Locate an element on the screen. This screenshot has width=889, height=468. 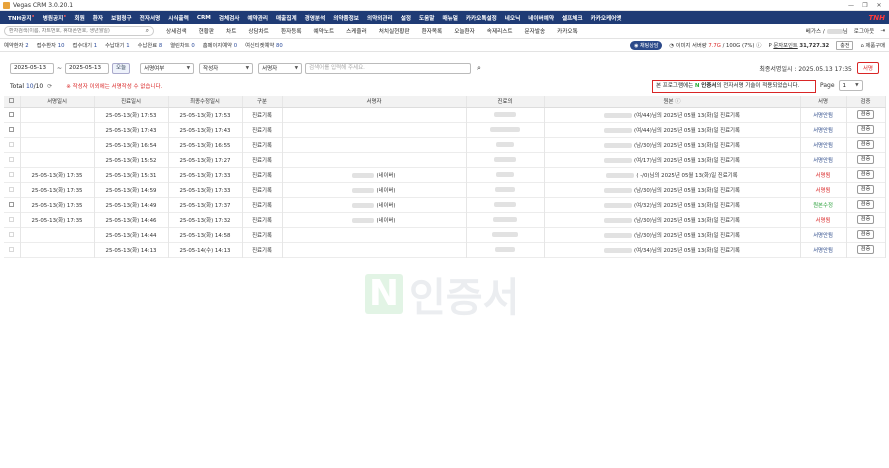
patient-search-box: ⌕ is located at coordinates (79, 31).